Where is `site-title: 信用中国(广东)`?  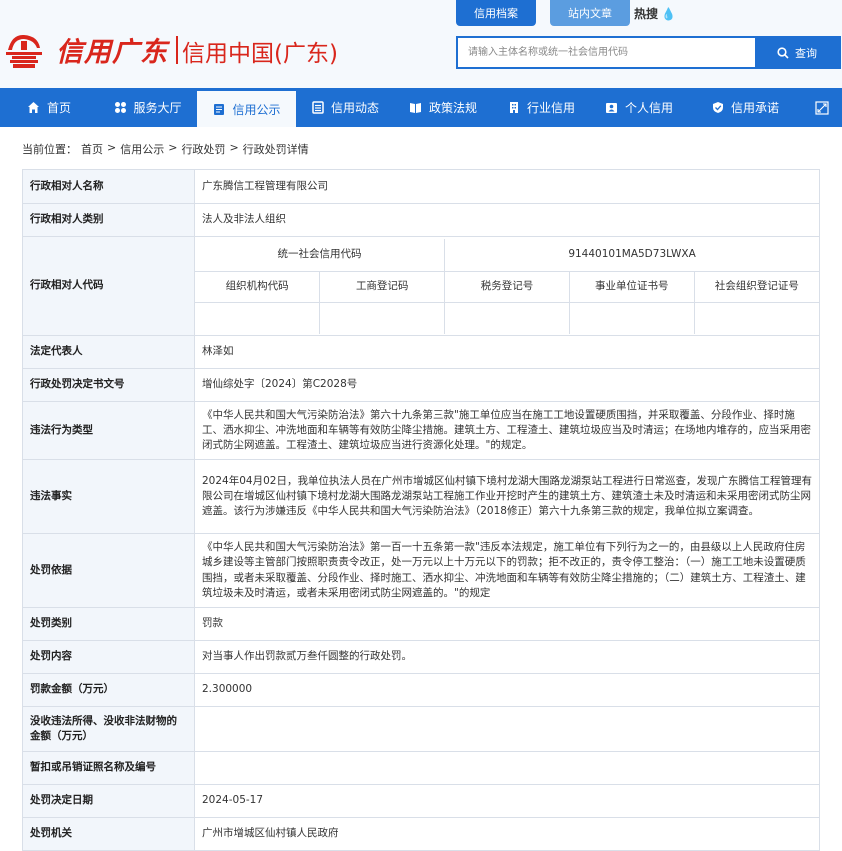
site-title: 信用中国(广东) is located at coordinates (260, 51).